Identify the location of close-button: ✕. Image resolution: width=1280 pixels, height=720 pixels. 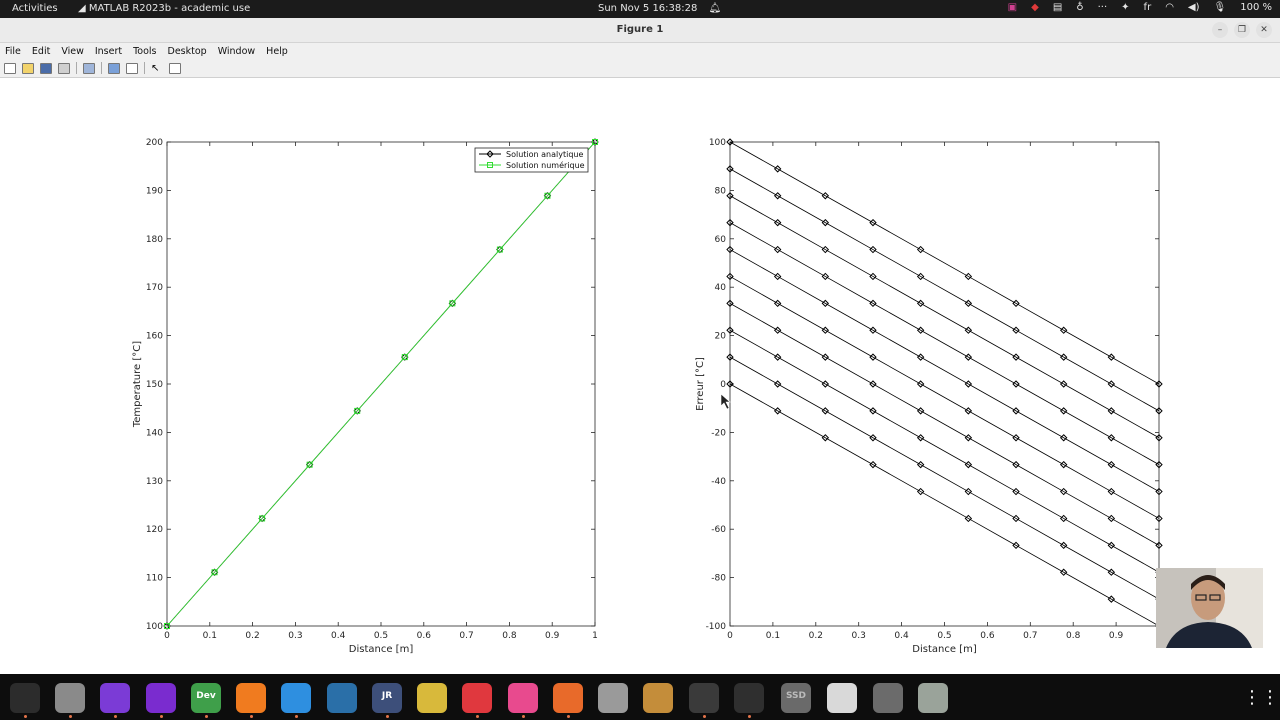
(1264, 30).